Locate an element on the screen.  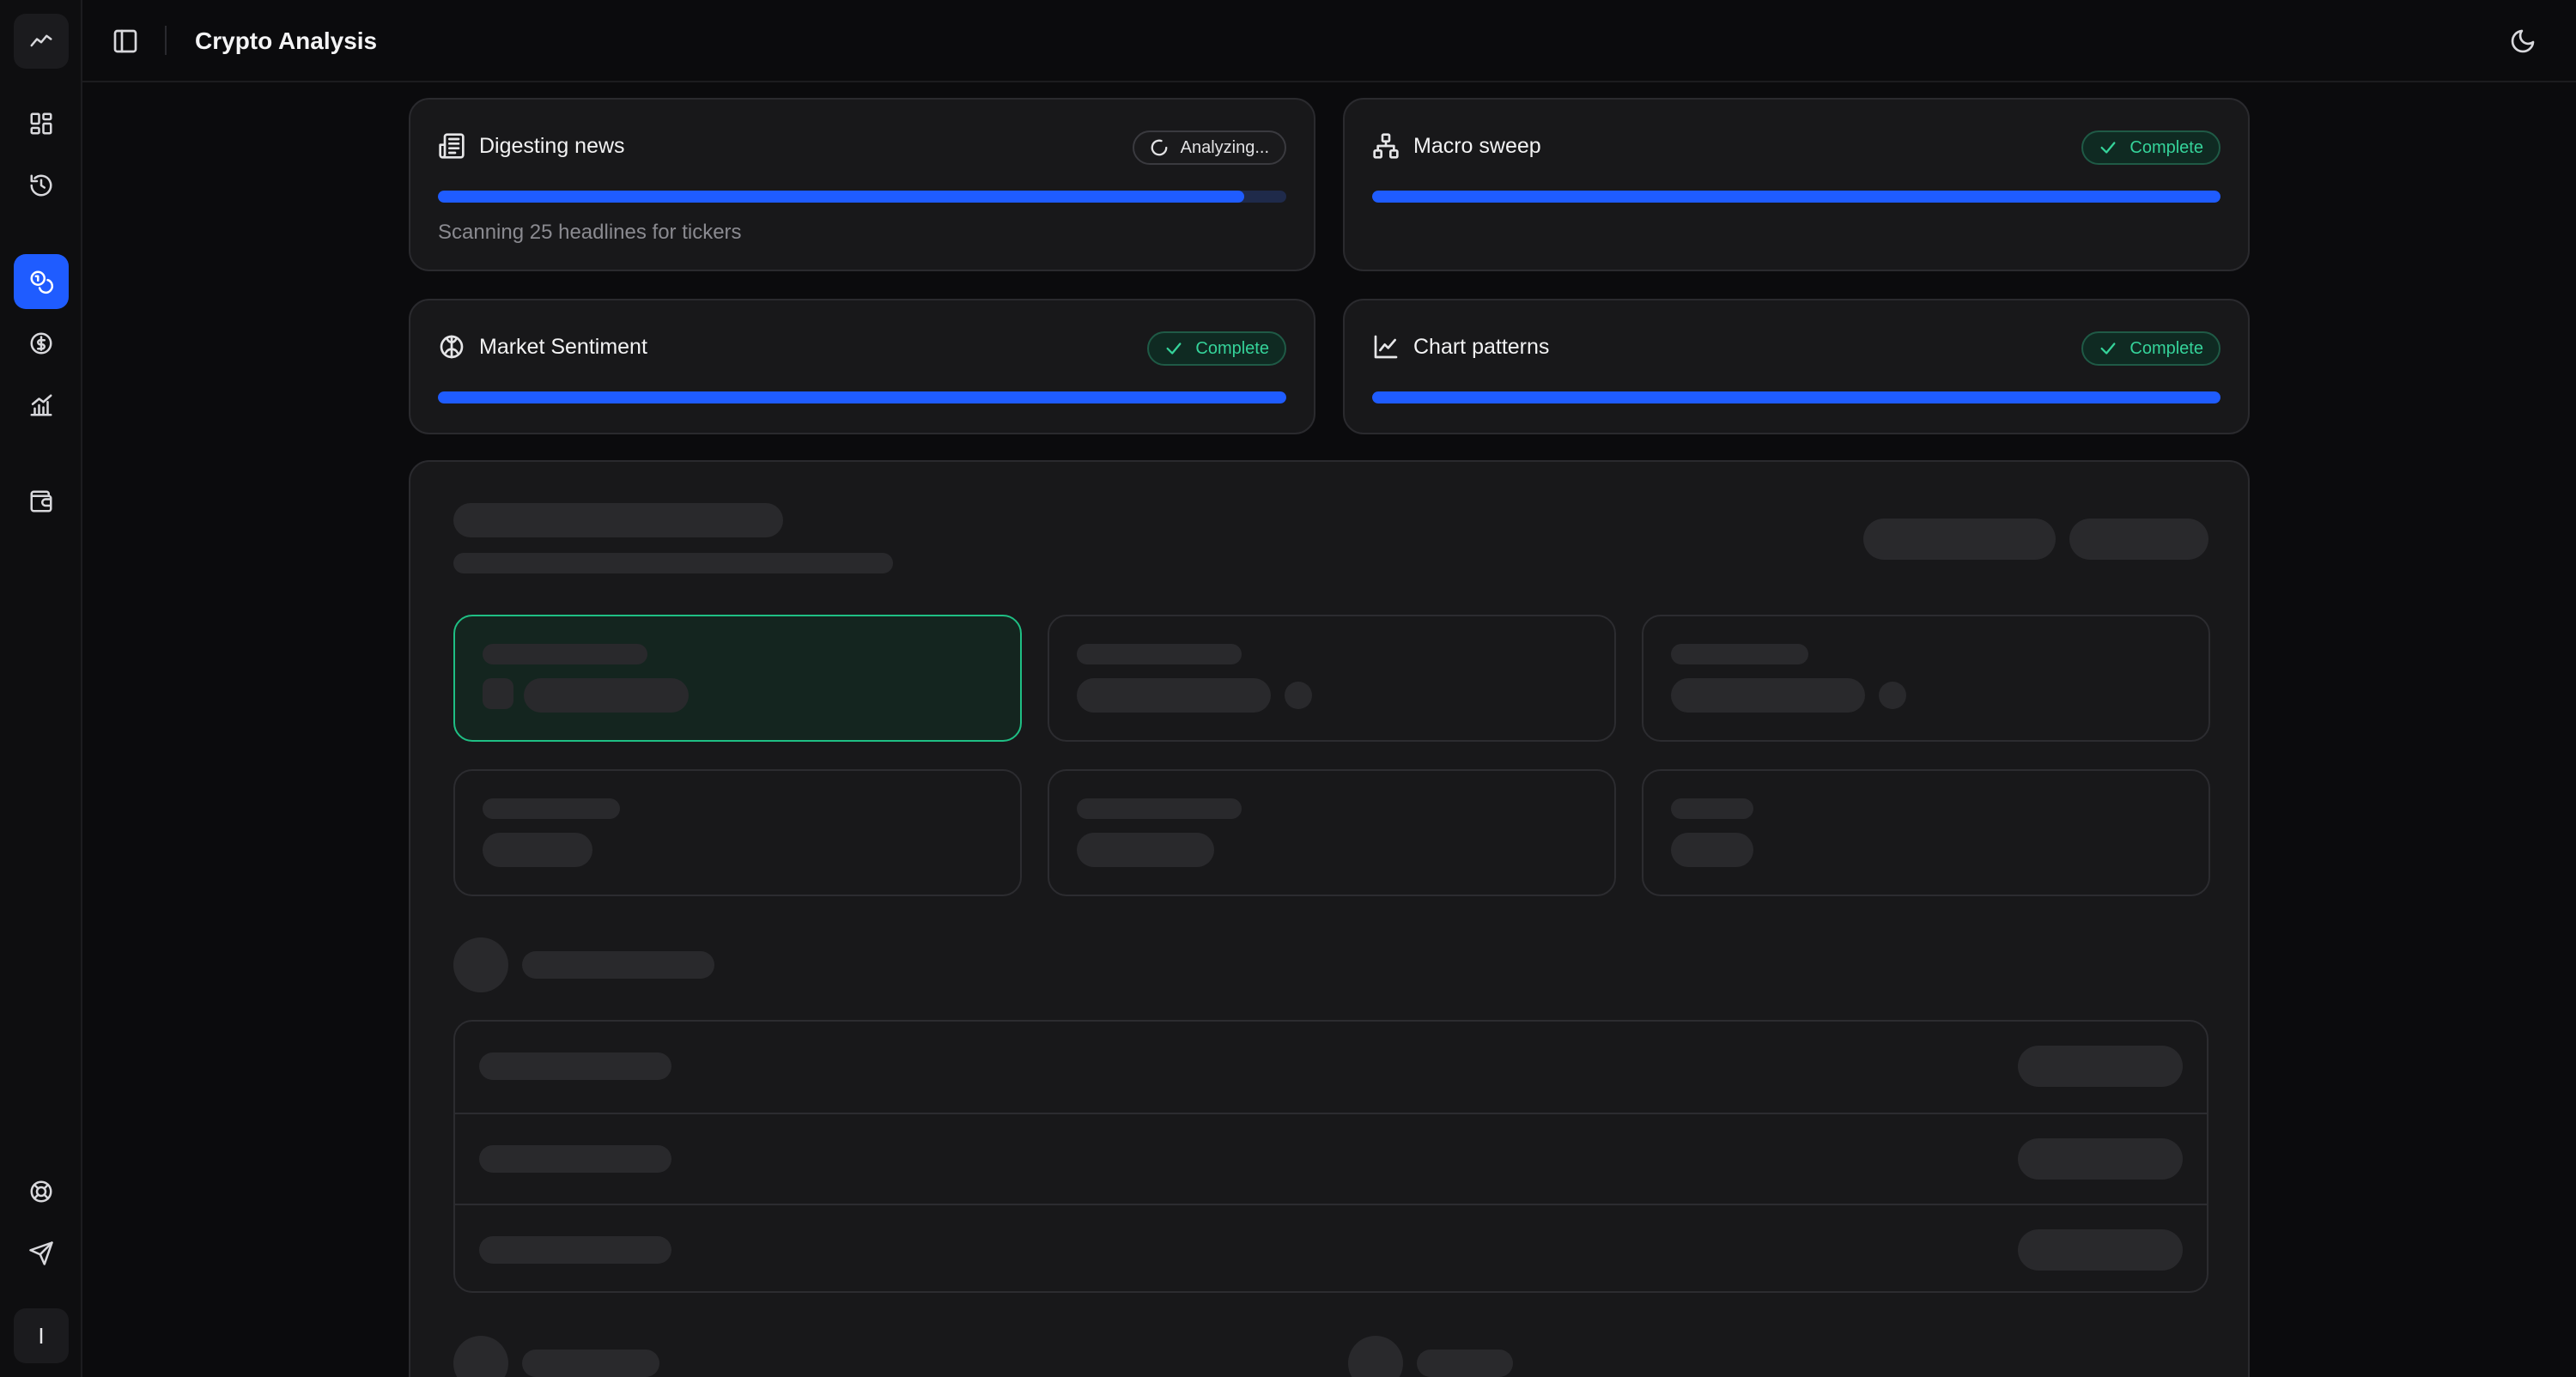
user-initial: I is located at coordinates (41, 1335).